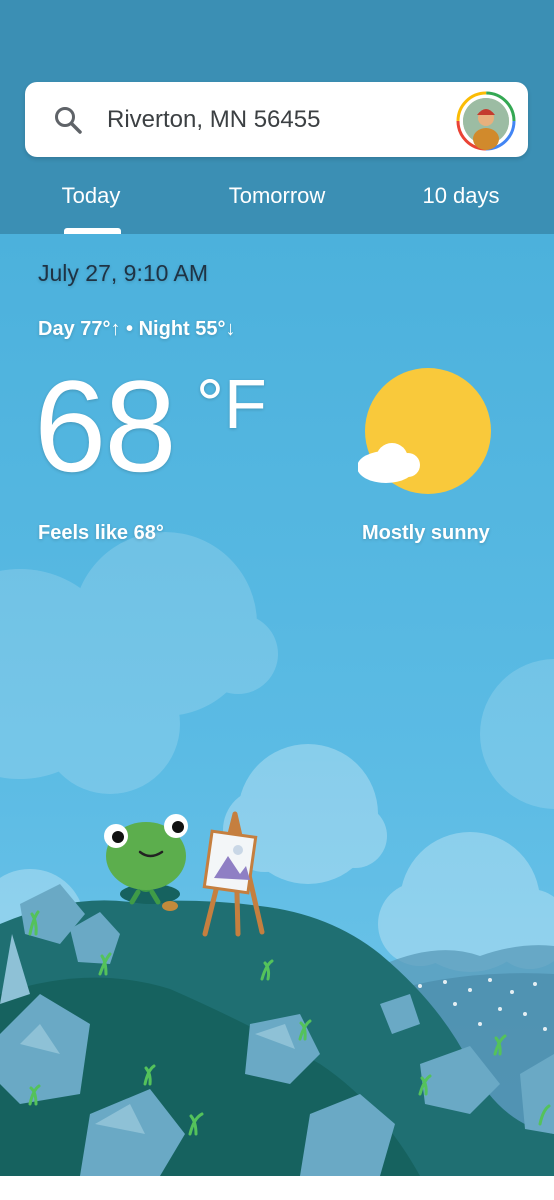 Image resolution: width=554 pixels, height=1200 pixels. I want to click on feels-like: Feels like 68°, so click(101, 533).